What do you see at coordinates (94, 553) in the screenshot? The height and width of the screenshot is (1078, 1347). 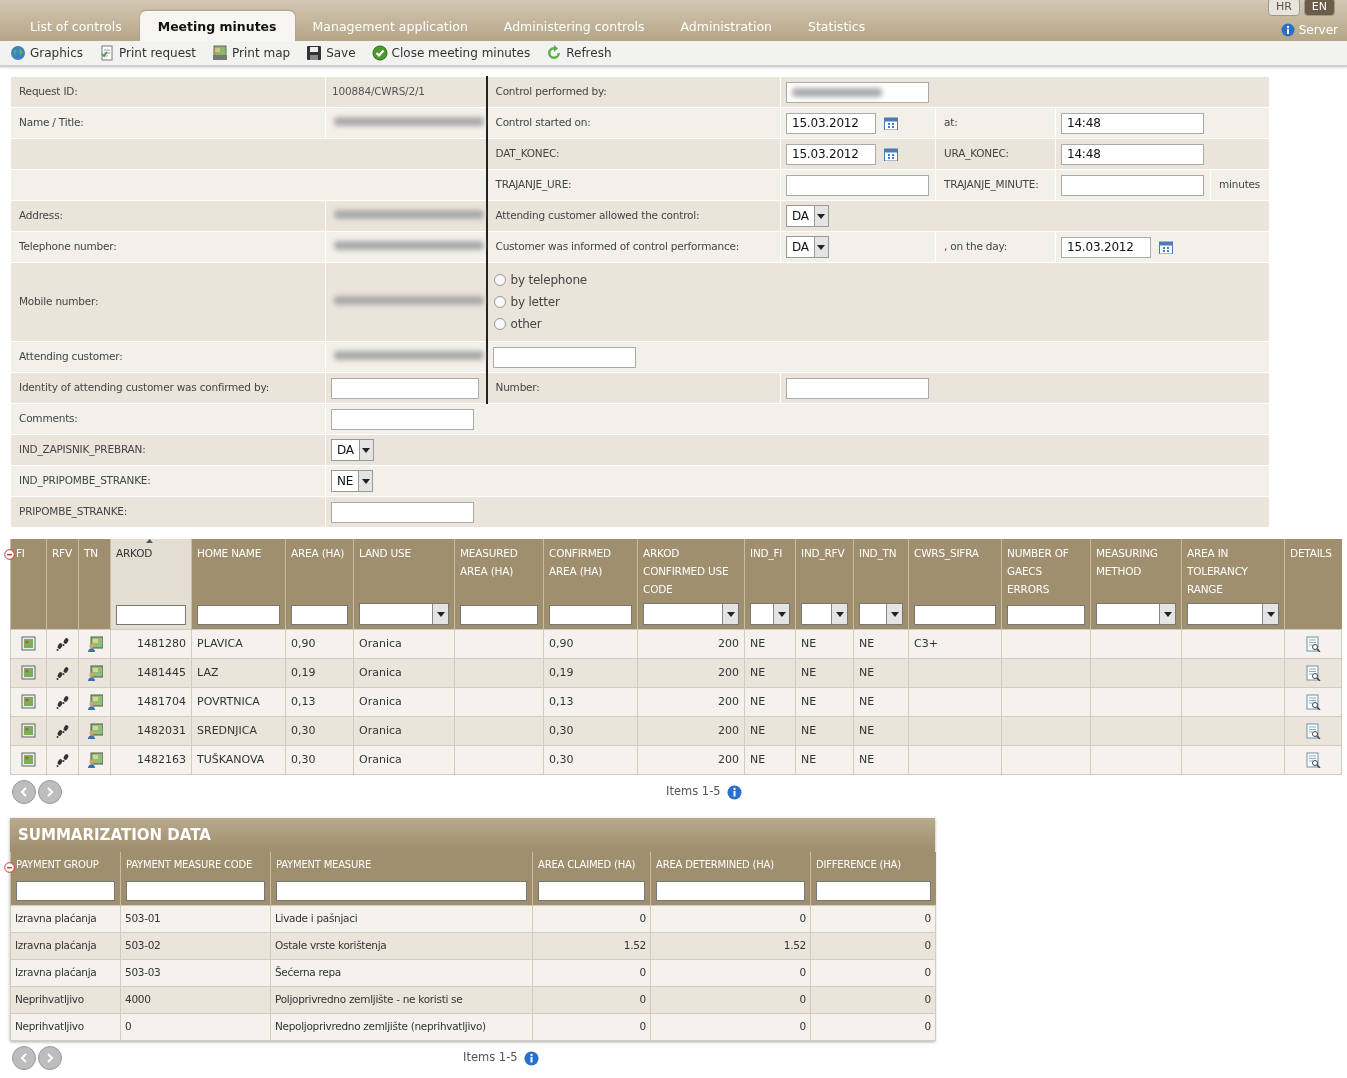 I see `column-header: TN` at bounding box center [94, 553].